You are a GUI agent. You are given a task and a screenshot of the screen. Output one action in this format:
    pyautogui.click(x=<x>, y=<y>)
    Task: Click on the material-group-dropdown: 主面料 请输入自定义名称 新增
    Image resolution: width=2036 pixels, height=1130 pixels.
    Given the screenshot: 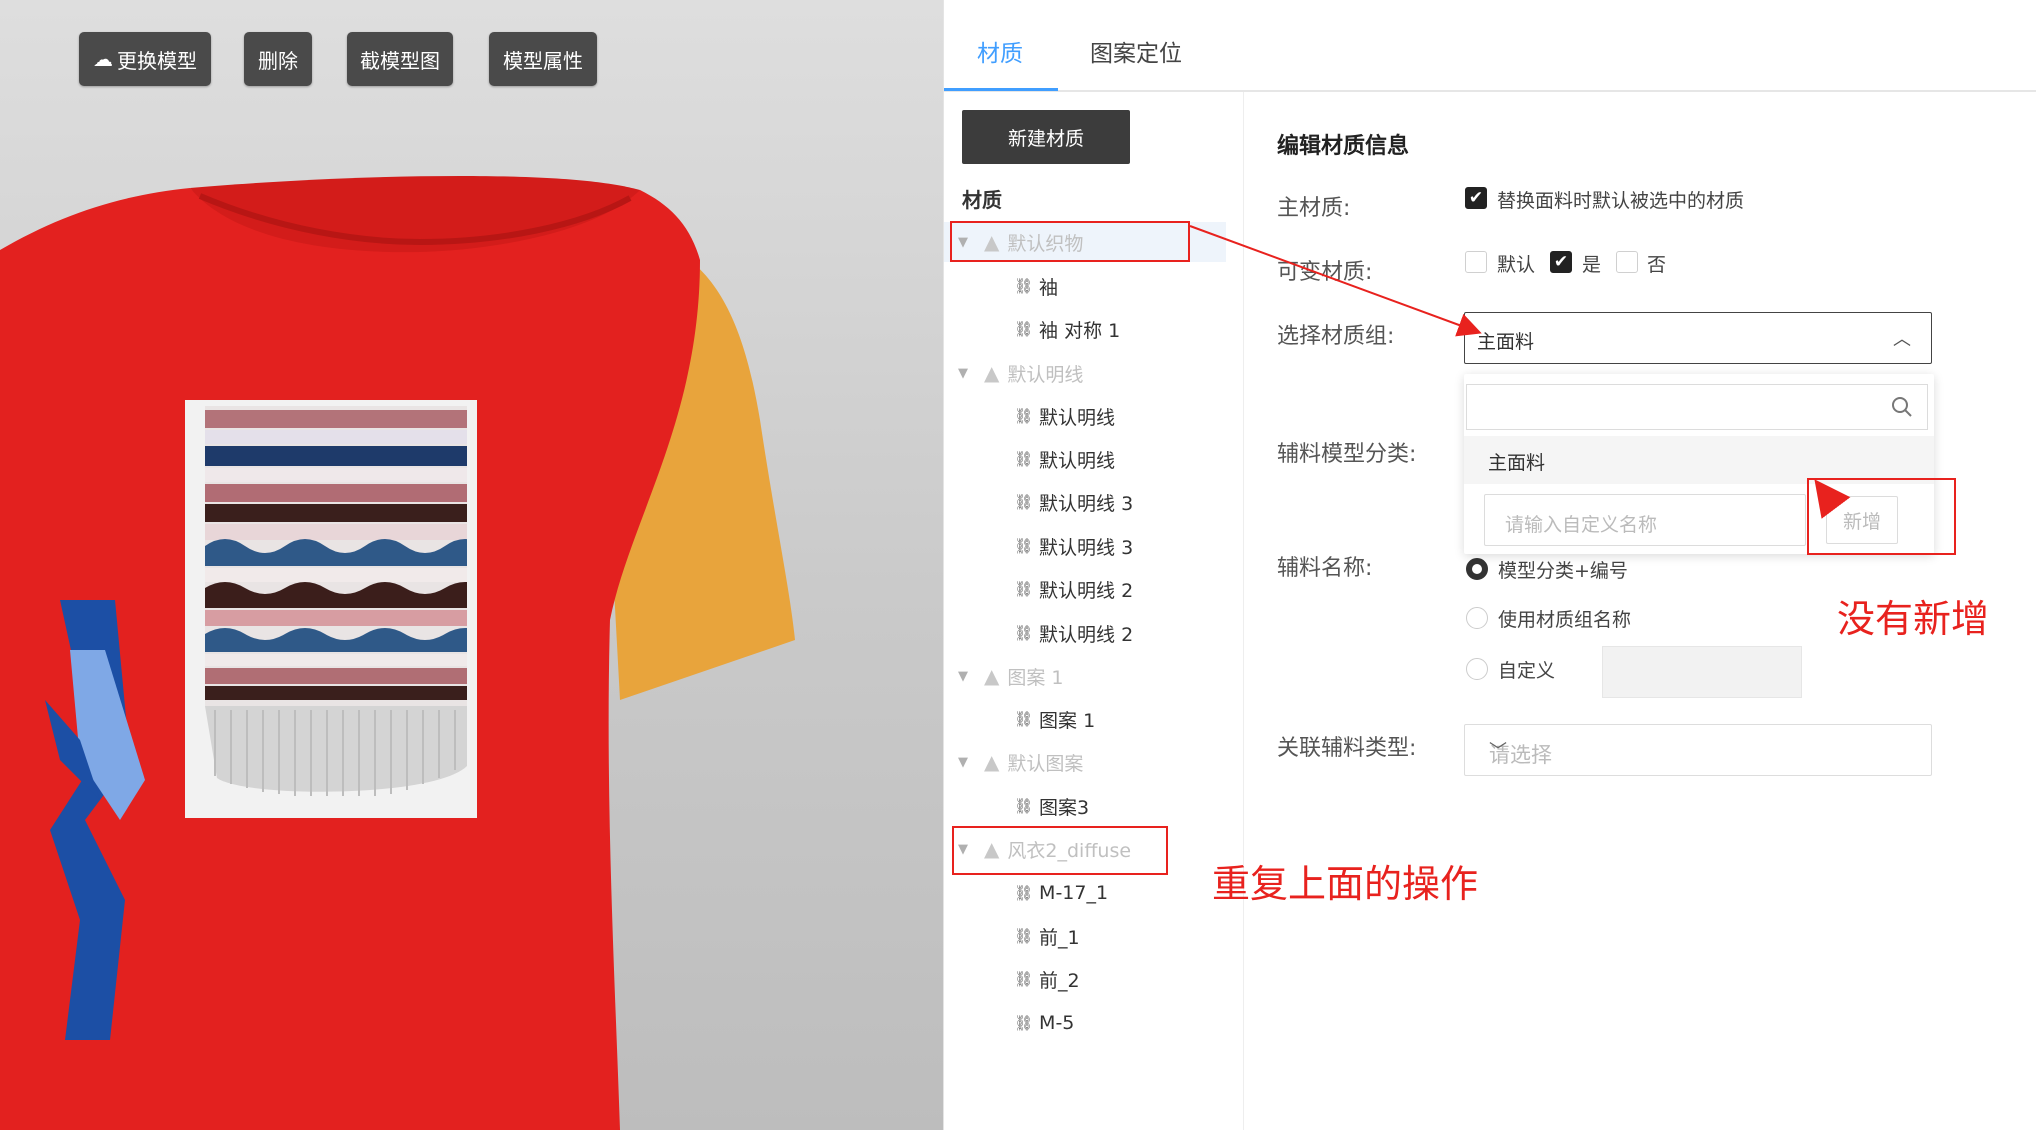 What is the action you would take?
    pyautogui.click(x=1699, y=464)
    